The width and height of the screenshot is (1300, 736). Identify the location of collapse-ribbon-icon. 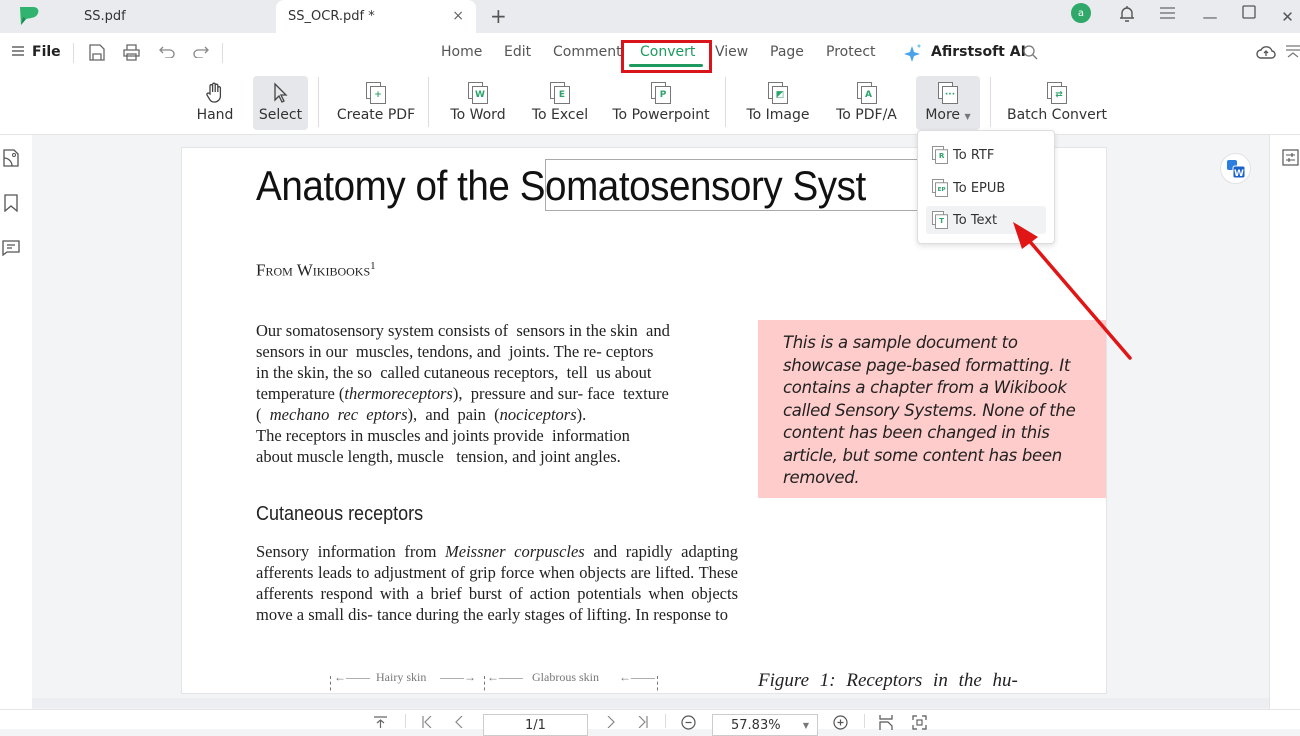
(1293, 52).